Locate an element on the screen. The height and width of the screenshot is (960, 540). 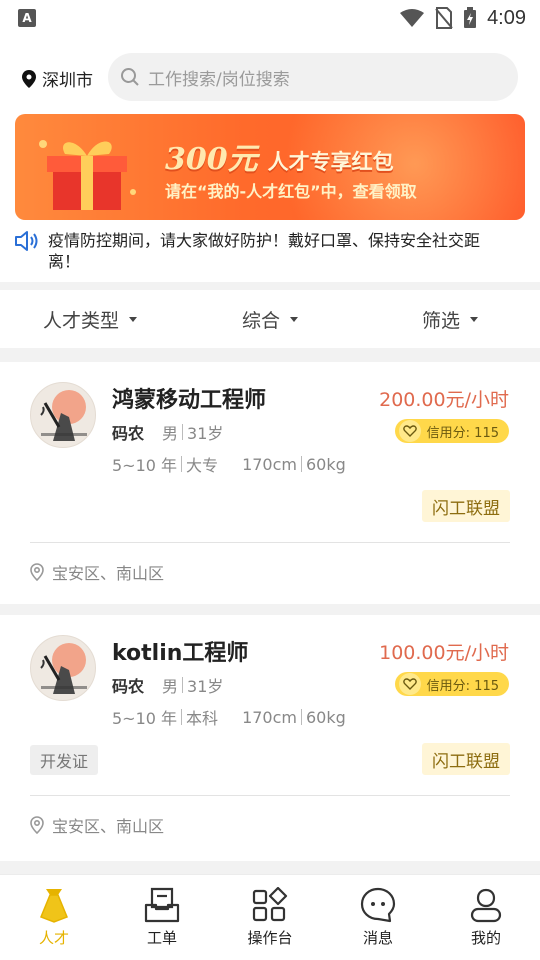
filter-label: 人才类型 is located at coordinates (80, 320).